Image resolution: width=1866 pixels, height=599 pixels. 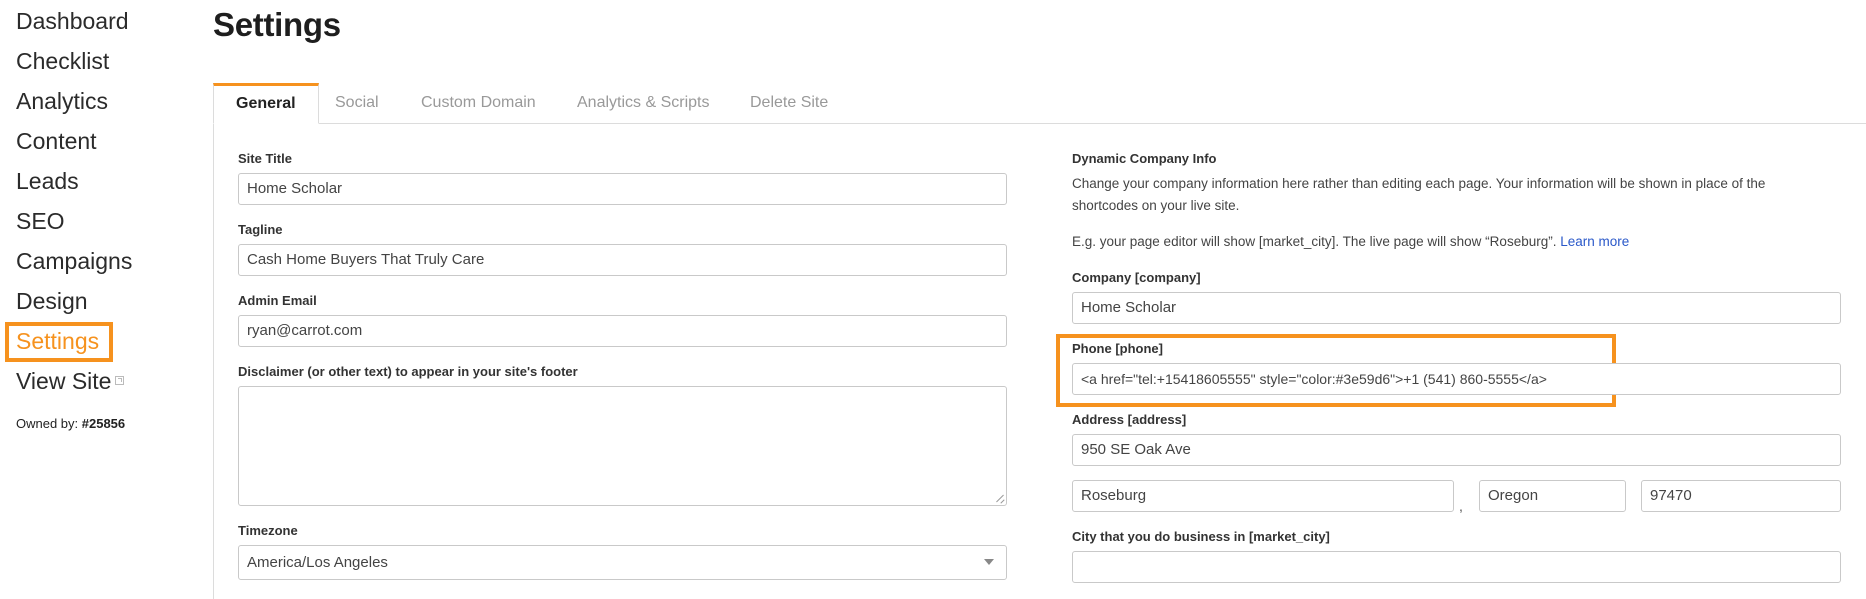 I want to click on address-street-input: 950 SE Oak Ave, so click(x=1456, y=450).